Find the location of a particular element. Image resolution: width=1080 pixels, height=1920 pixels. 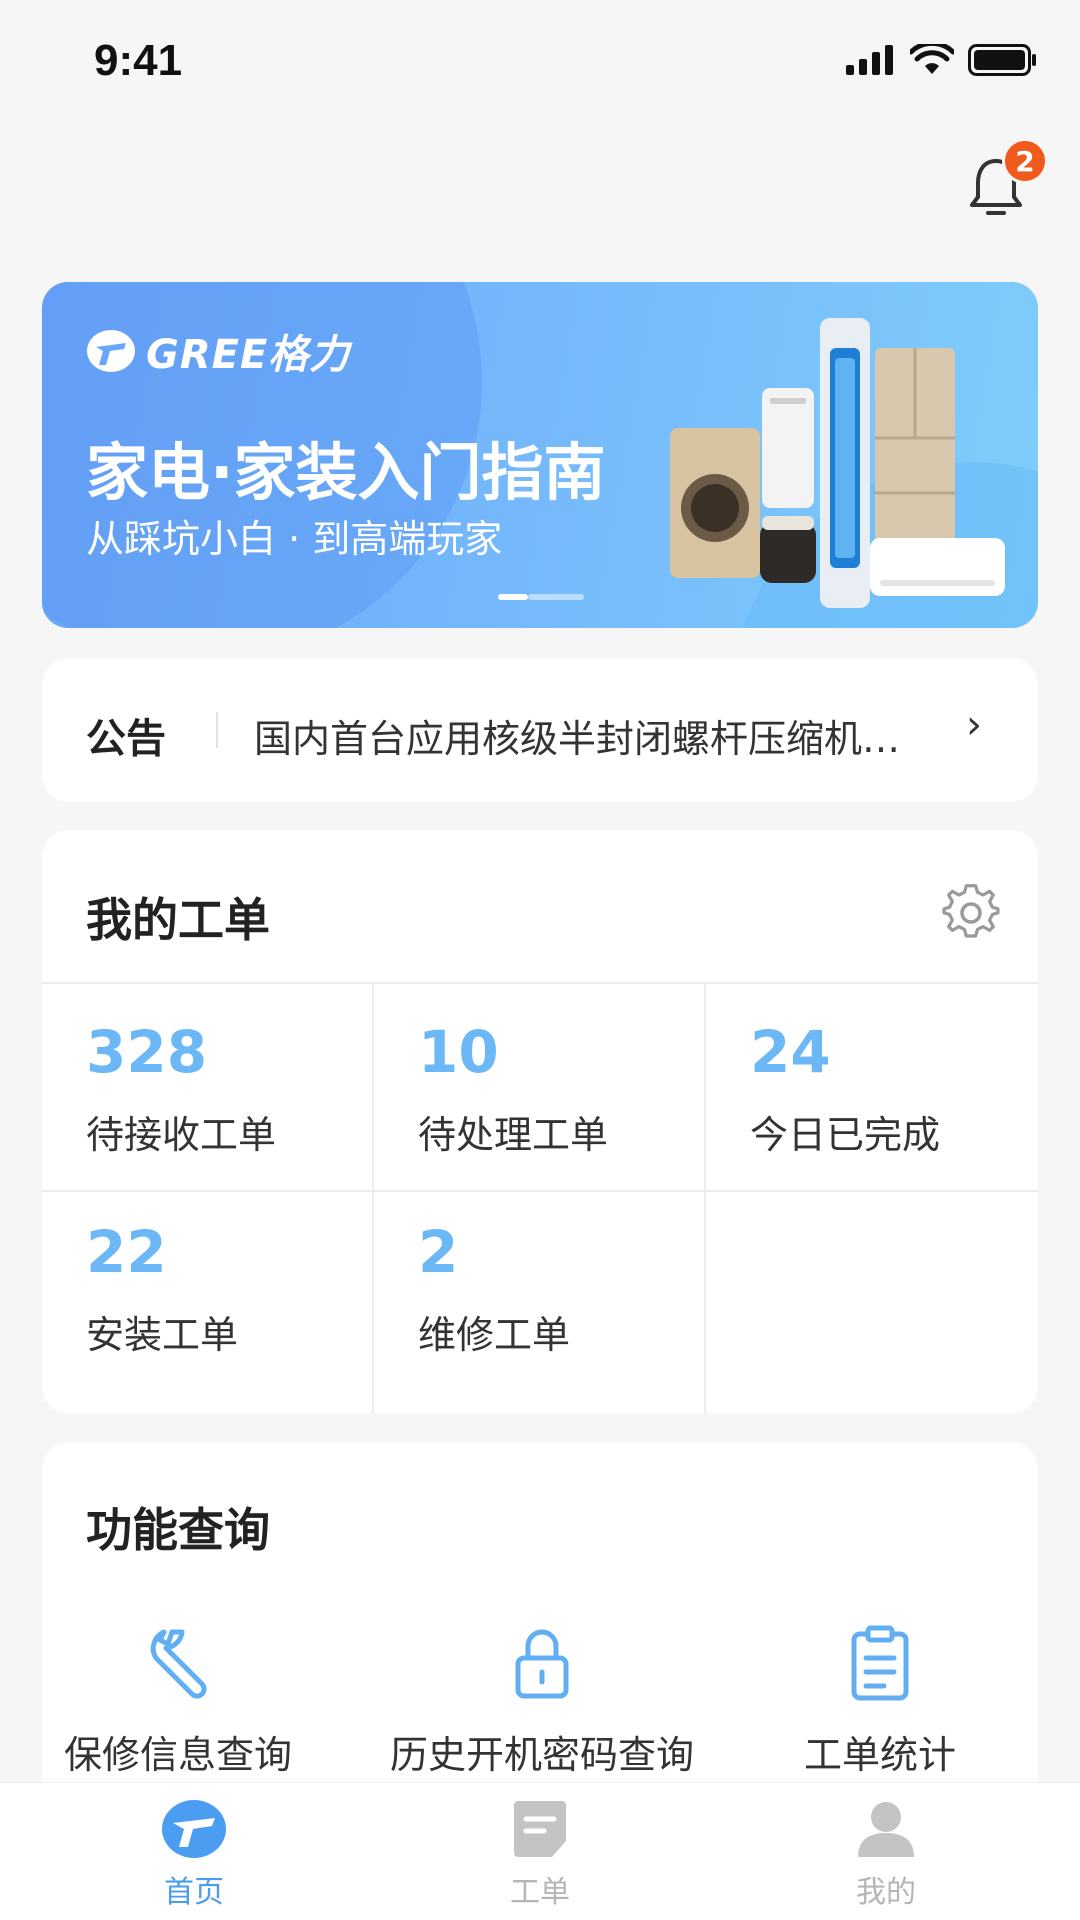

gree-logo: GREE格力 is located at coordinates (218, 351).